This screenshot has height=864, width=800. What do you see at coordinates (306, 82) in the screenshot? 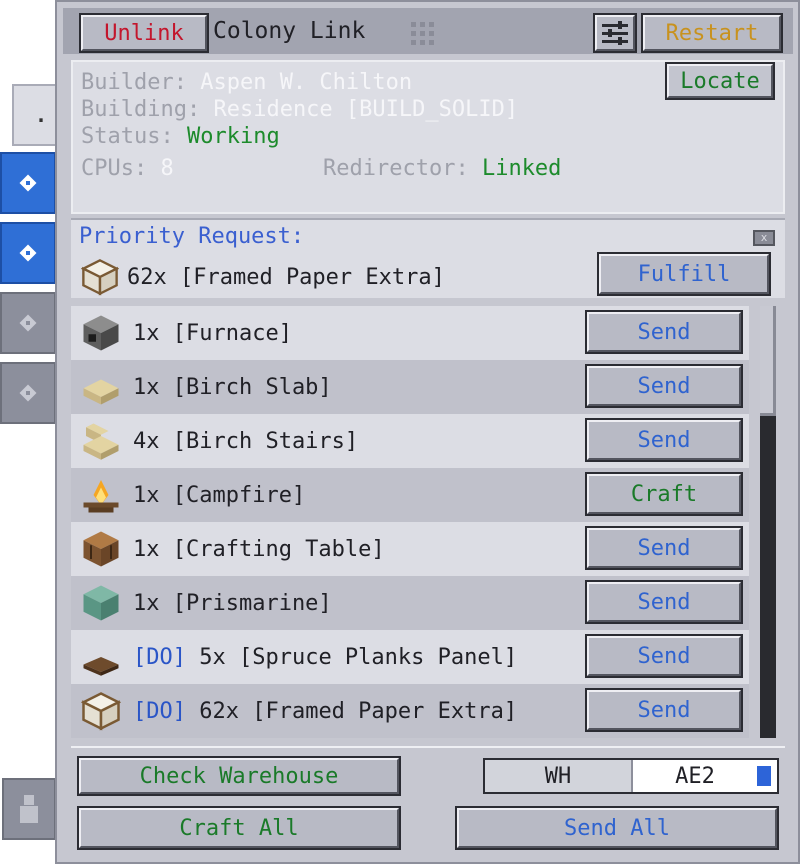
I see `builder-name: Aspen W. Chilton` at bounding box center [306, 82].